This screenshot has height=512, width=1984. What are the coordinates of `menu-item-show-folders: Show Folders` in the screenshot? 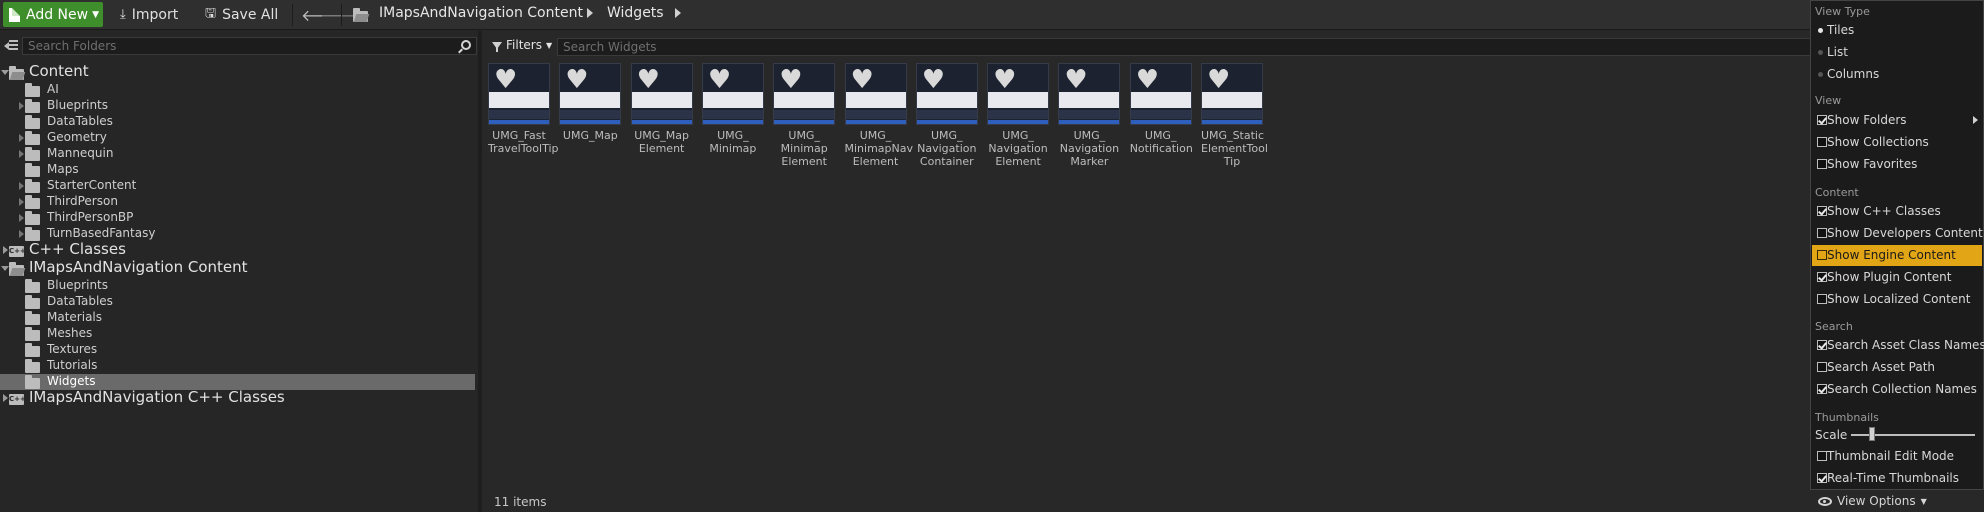 It's located at (1897, 120).